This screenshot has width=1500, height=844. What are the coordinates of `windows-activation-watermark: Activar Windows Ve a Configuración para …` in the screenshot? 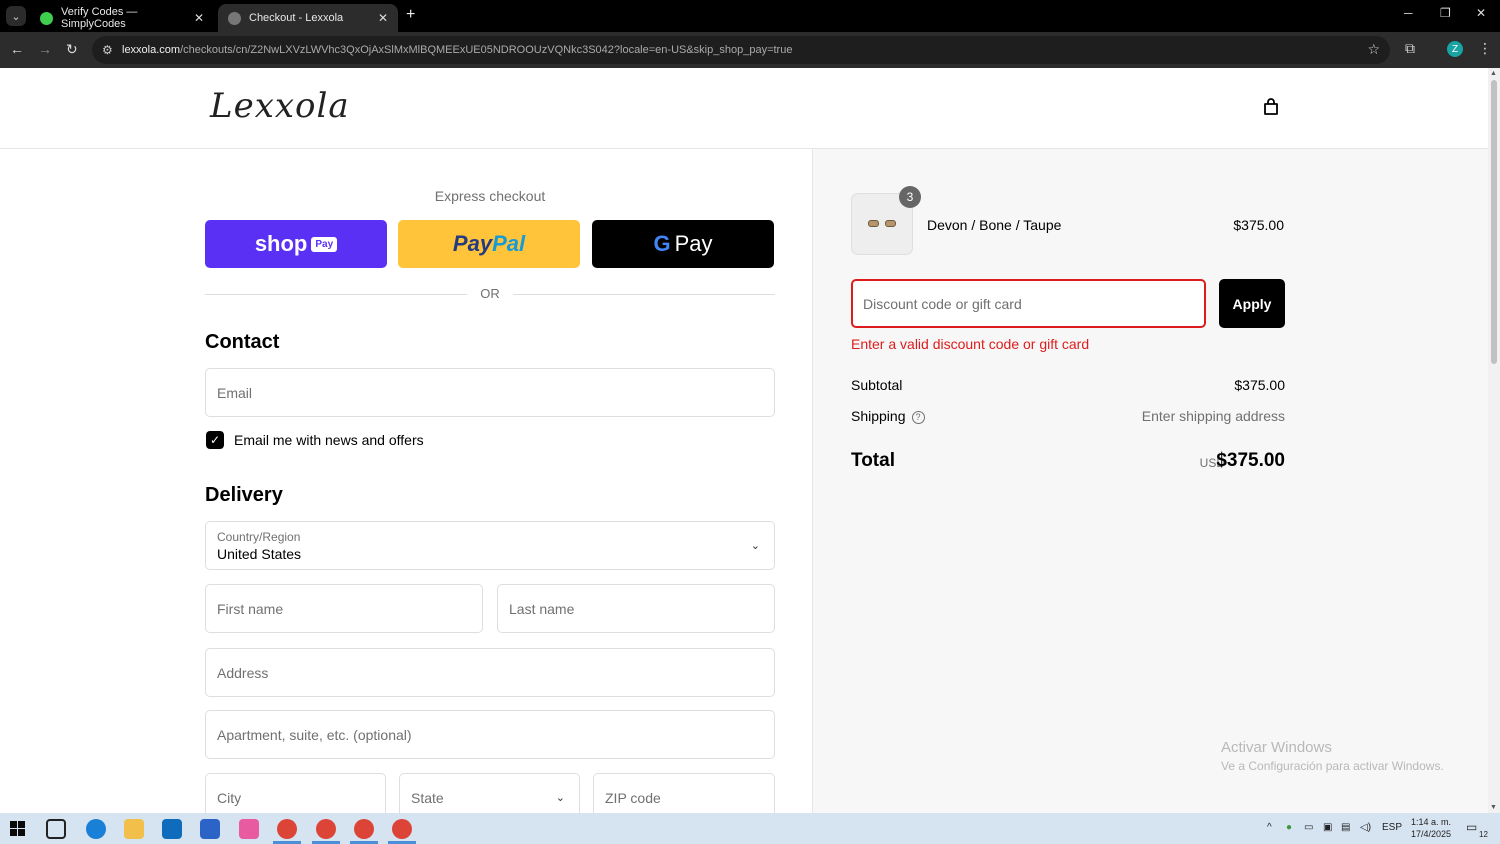 It's located at (1332, 756).